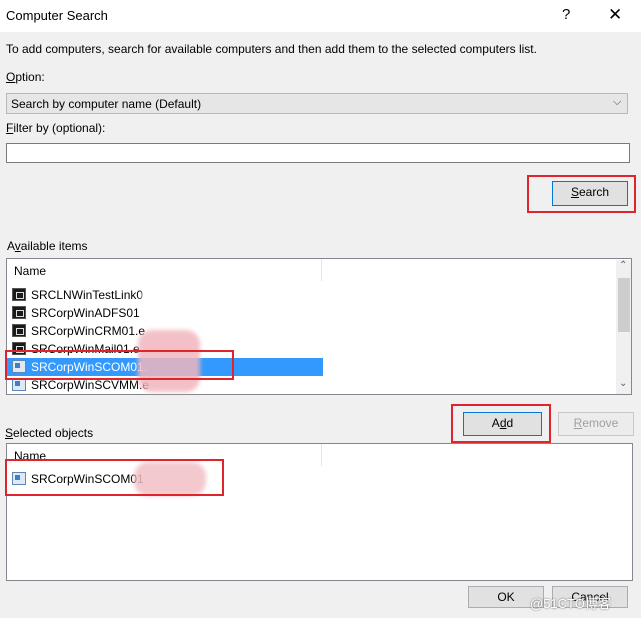 The width and height of the screenshot is (641, 618). Describe the element at coordinates (566, 14) in the screenshot. I see `help-button: ?` at that location.